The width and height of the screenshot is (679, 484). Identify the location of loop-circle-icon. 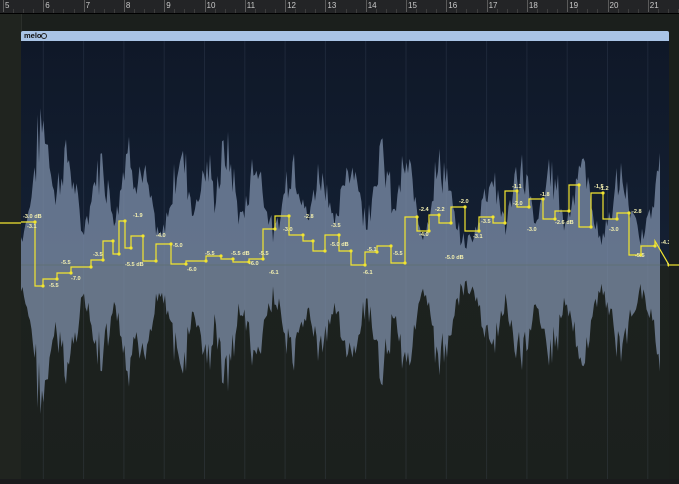
(44, 36).